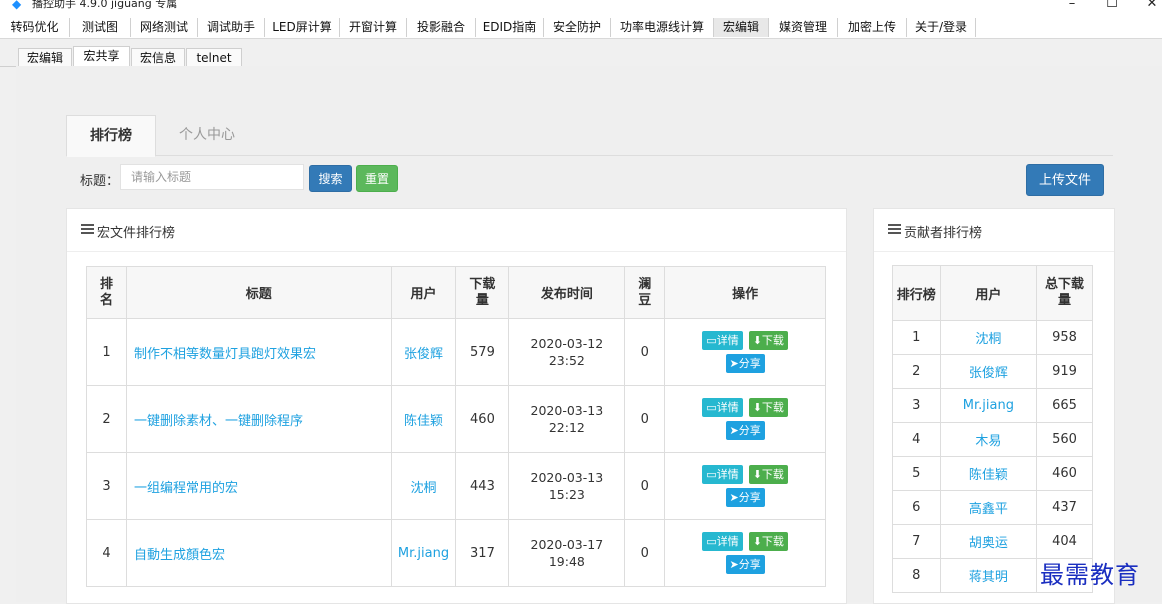 The image size is (1162, 604). I want to click on reset-button: 重置, so click(377, 178).